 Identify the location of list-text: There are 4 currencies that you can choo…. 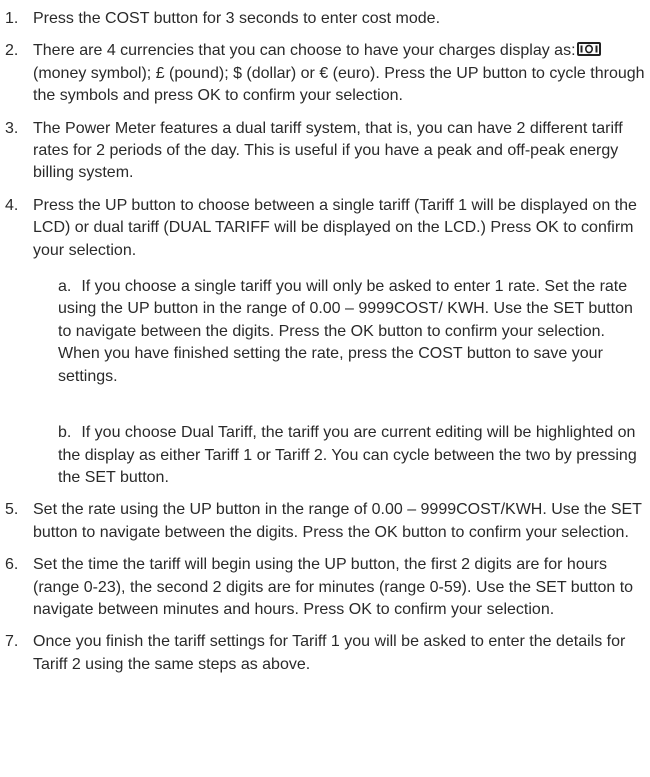
(340, 73).